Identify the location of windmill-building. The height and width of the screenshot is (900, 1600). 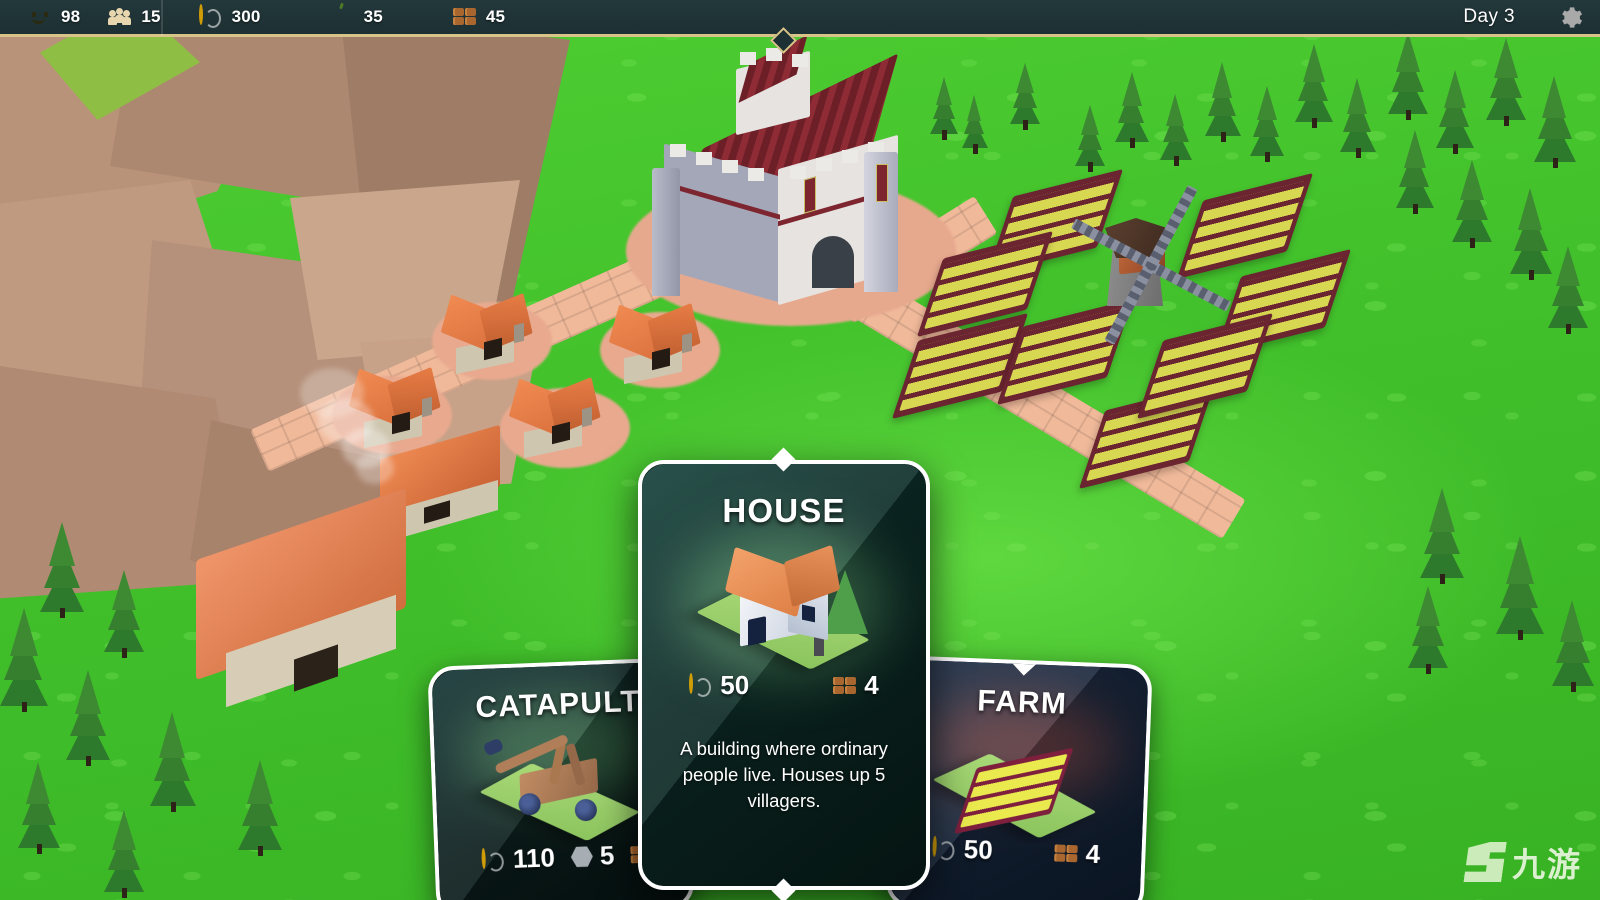
(1152, 263).